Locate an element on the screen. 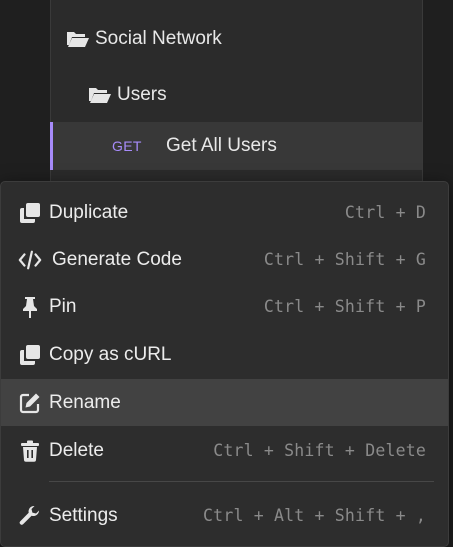 The image size is (453, 547). menu-item-label: Copy as cURL is located at coordinates (110, 354).